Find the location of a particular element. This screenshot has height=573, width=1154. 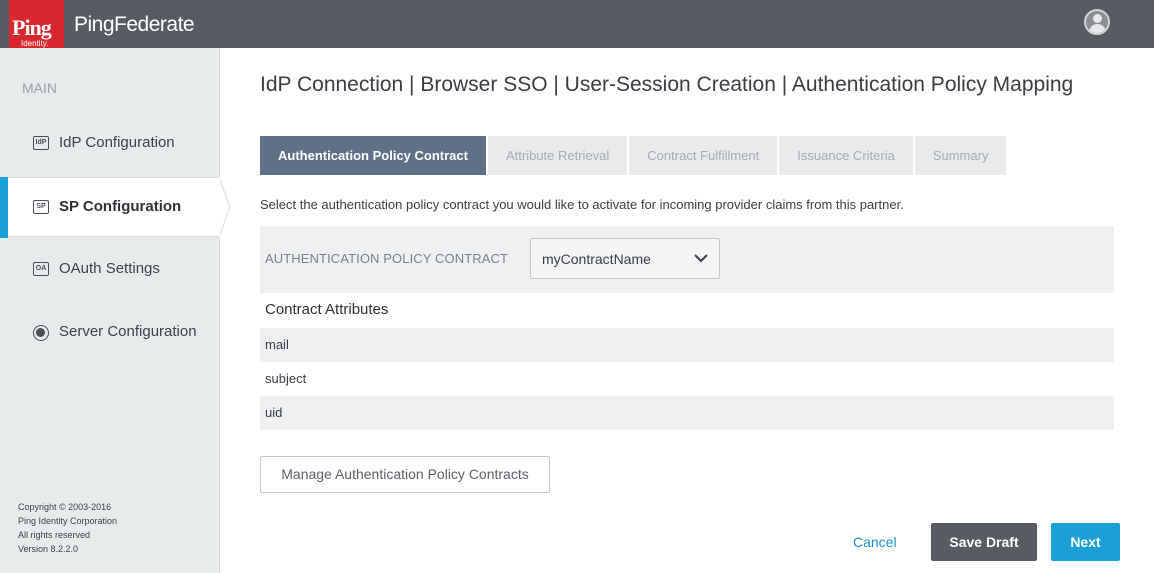

logo-brand-text: Ping is located at coordinates (32, 27).